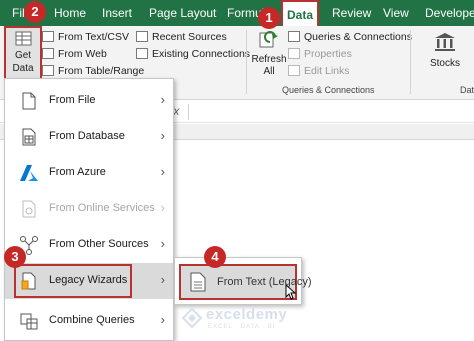  I want to click on stocks-button: Stocks, so click(445, 53).